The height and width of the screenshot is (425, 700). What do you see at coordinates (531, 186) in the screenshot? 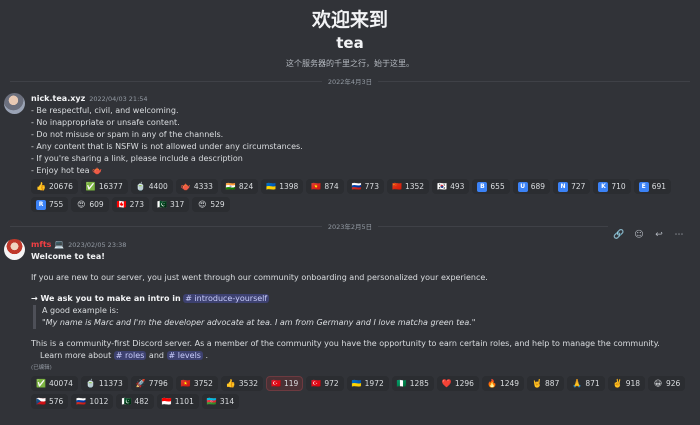
I see `reaction-chip: U 689` at bounding box center [531, 186].